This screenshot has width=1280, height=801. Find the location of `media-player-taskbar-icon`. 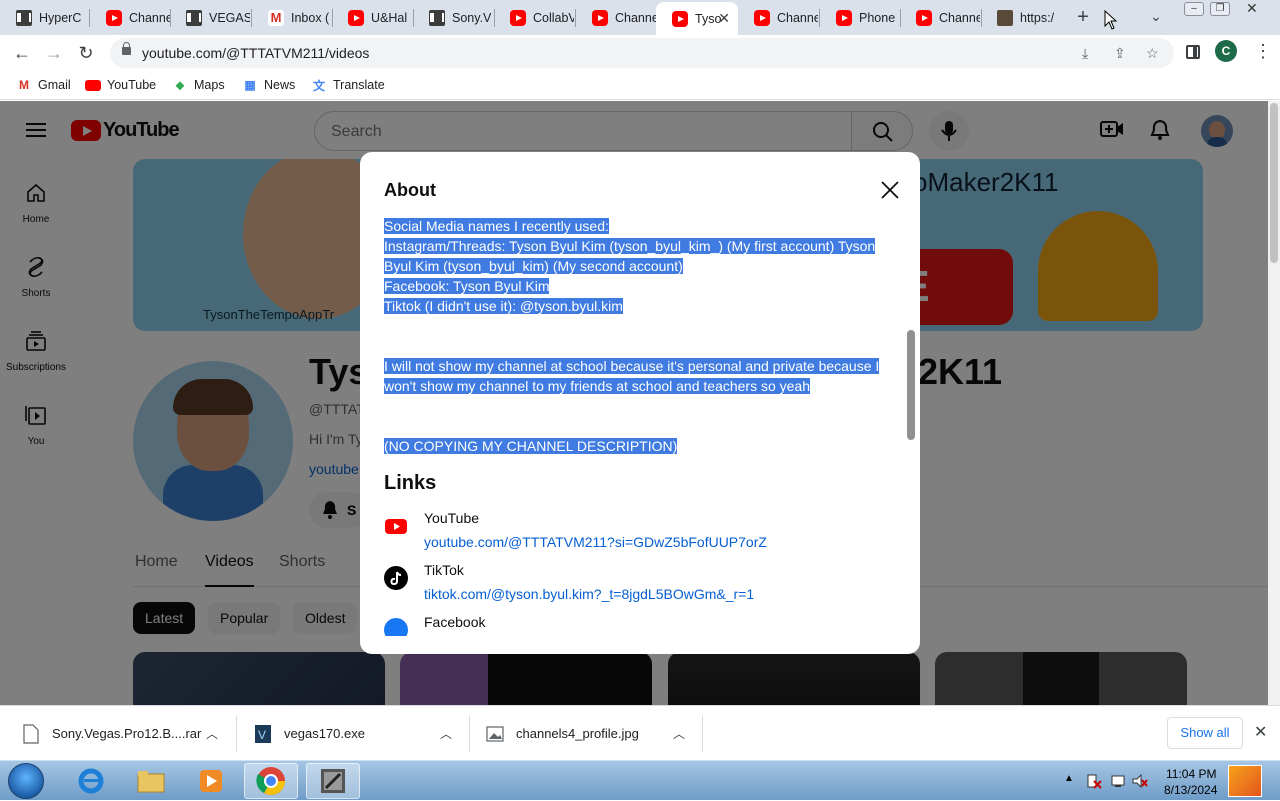

media-player-taskbar-icon is located at coordinates (211, 781).